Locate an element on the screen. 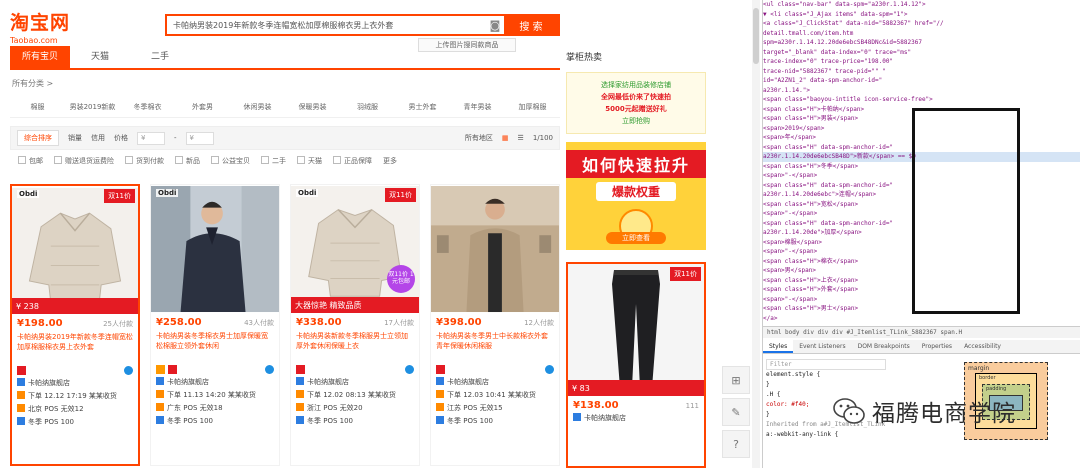 This screenshot has width=1080, height=468. sort-sales: 销量 is located at coordinates (75, 138).